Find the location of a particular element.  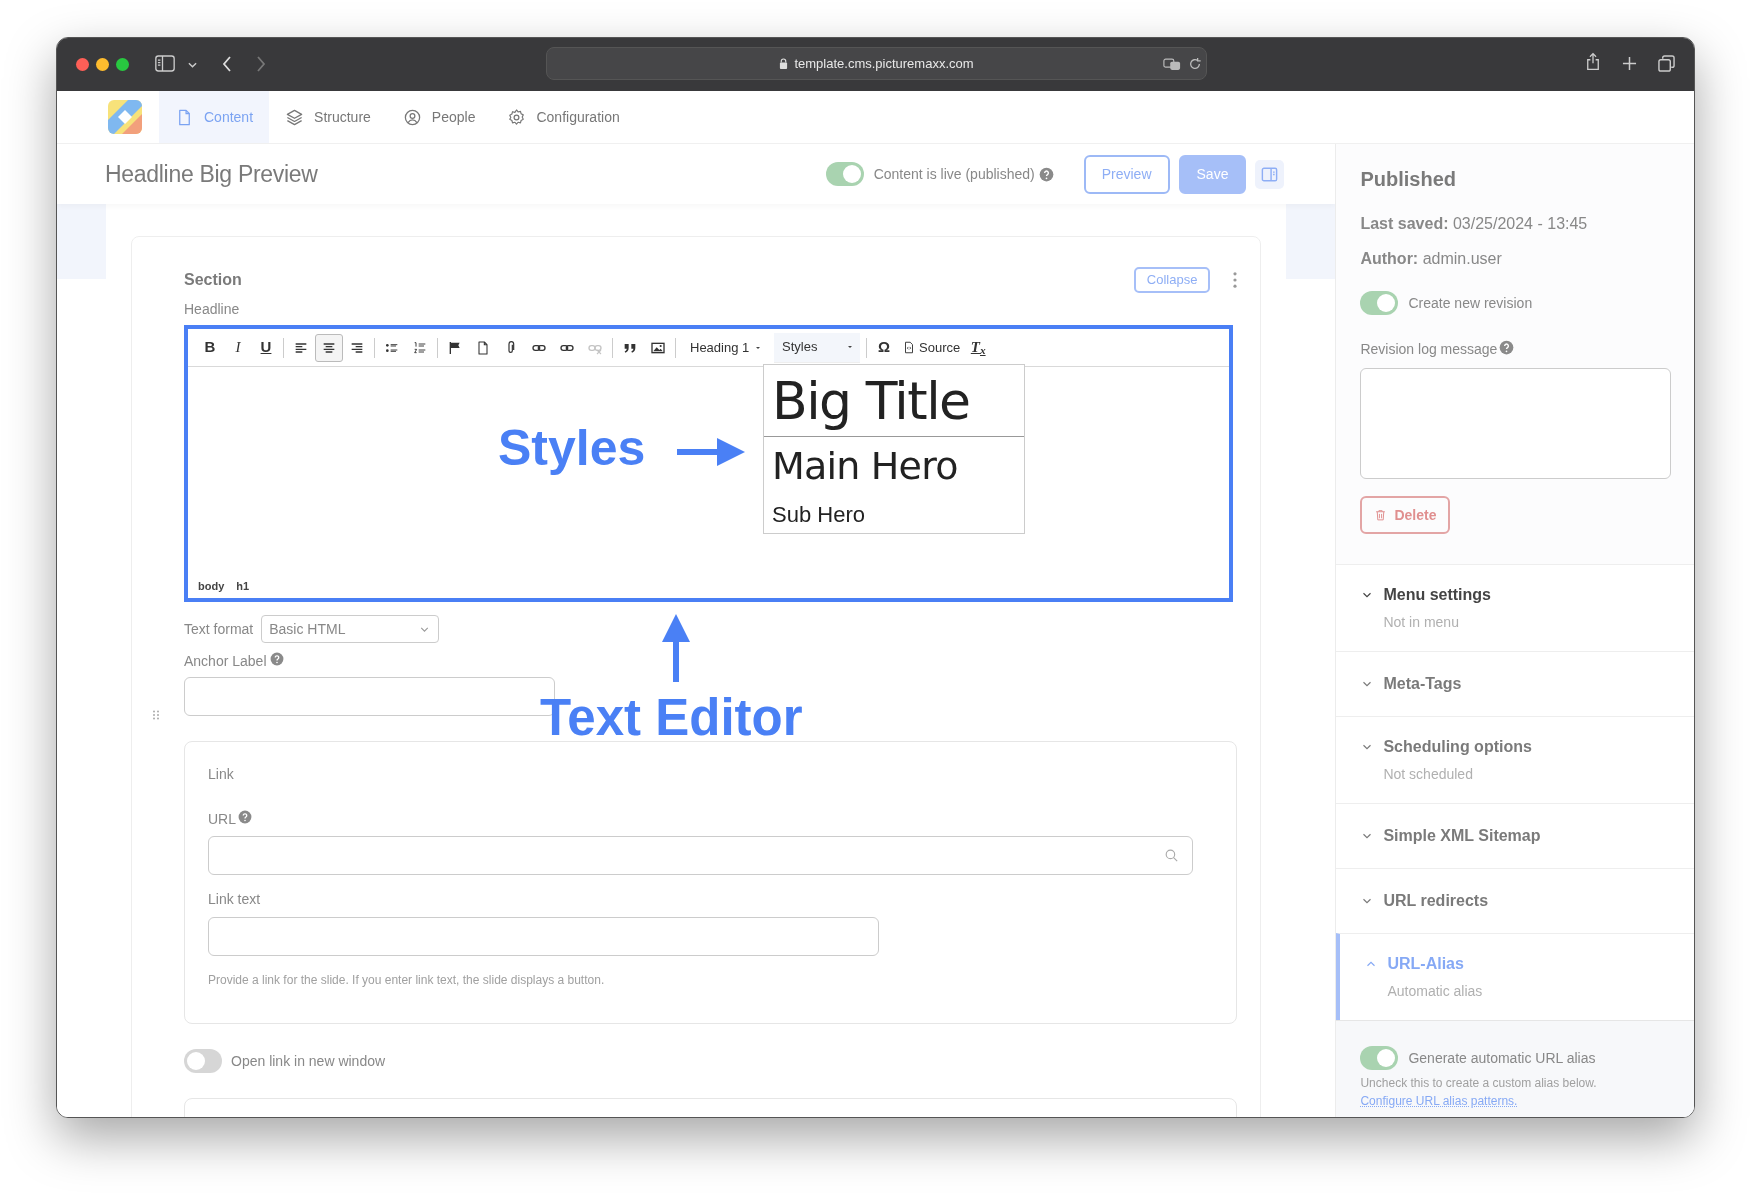

toolbar-button: U is located at coordinates (266, 347).